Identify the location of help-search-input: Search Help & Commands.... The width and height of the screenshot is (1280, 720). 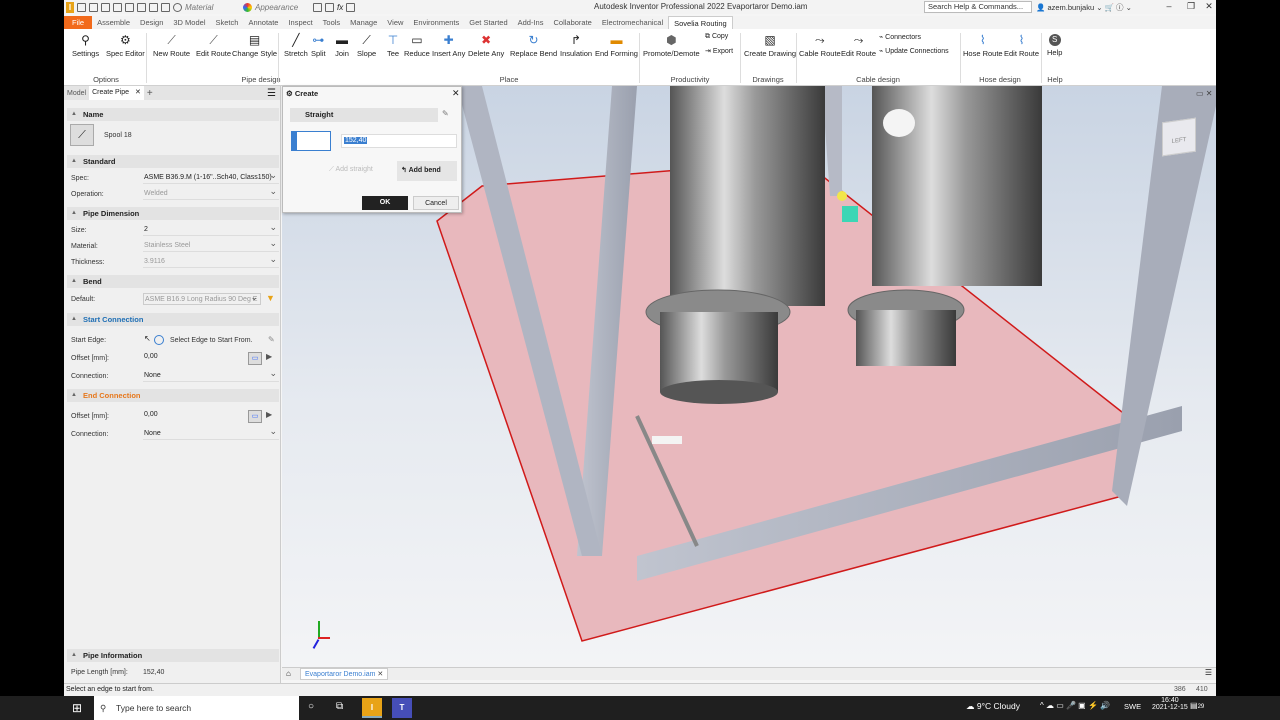
(978, 7).